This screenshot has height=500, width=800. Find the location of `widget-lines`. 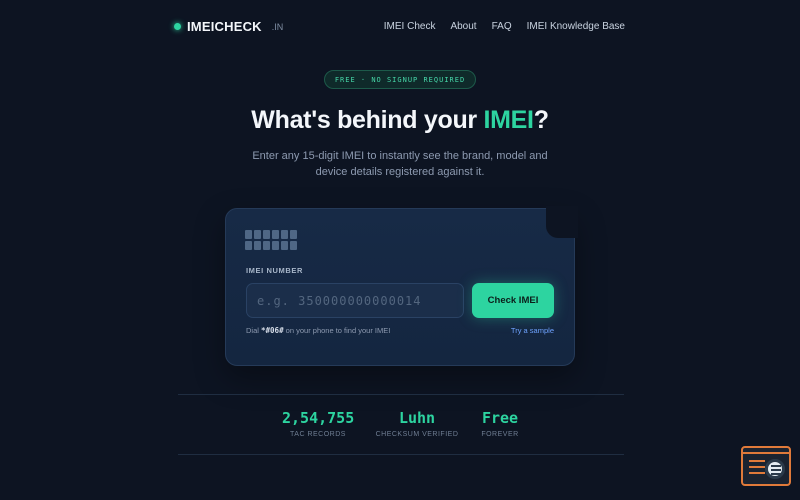

widget-lines is located at coordinates (757, 469).